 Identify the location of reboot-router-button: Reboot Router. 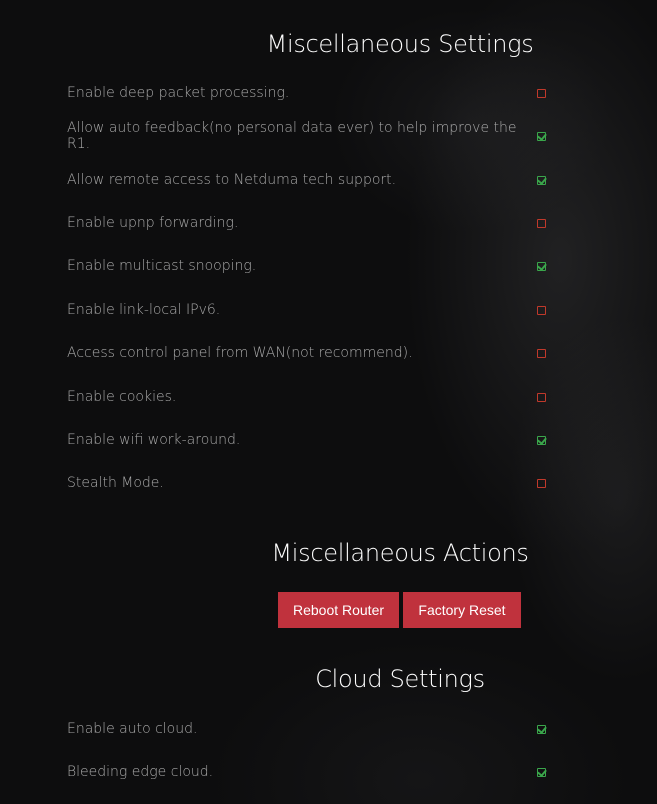
(338, 610).